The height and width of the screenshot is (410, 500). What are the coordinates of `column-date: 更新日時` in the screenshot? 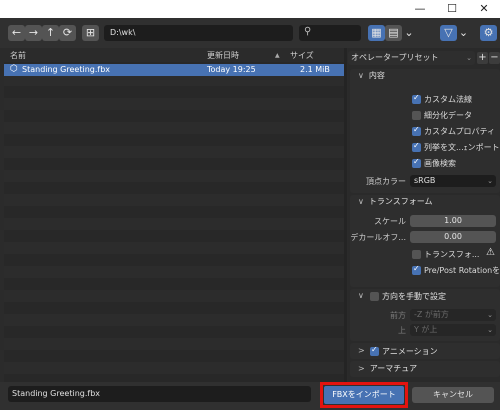 It's located at (223, 55).